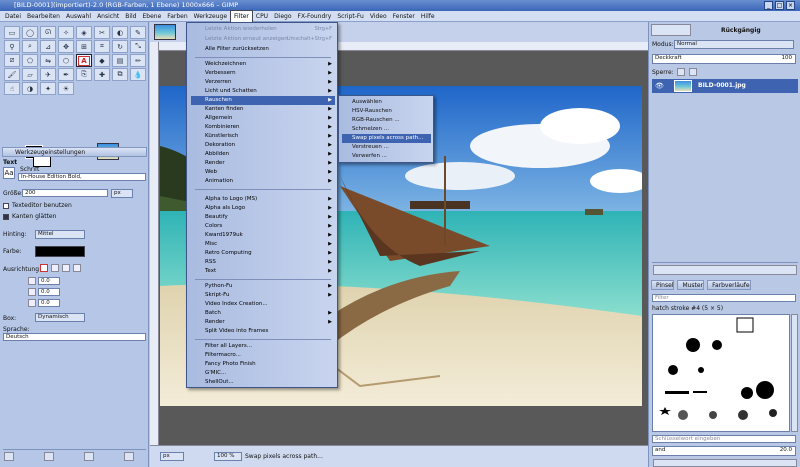 The height and width of the screenshot is (467, 800). I want to click on fuzzy-select-icon: ✧, so click(66, 32).